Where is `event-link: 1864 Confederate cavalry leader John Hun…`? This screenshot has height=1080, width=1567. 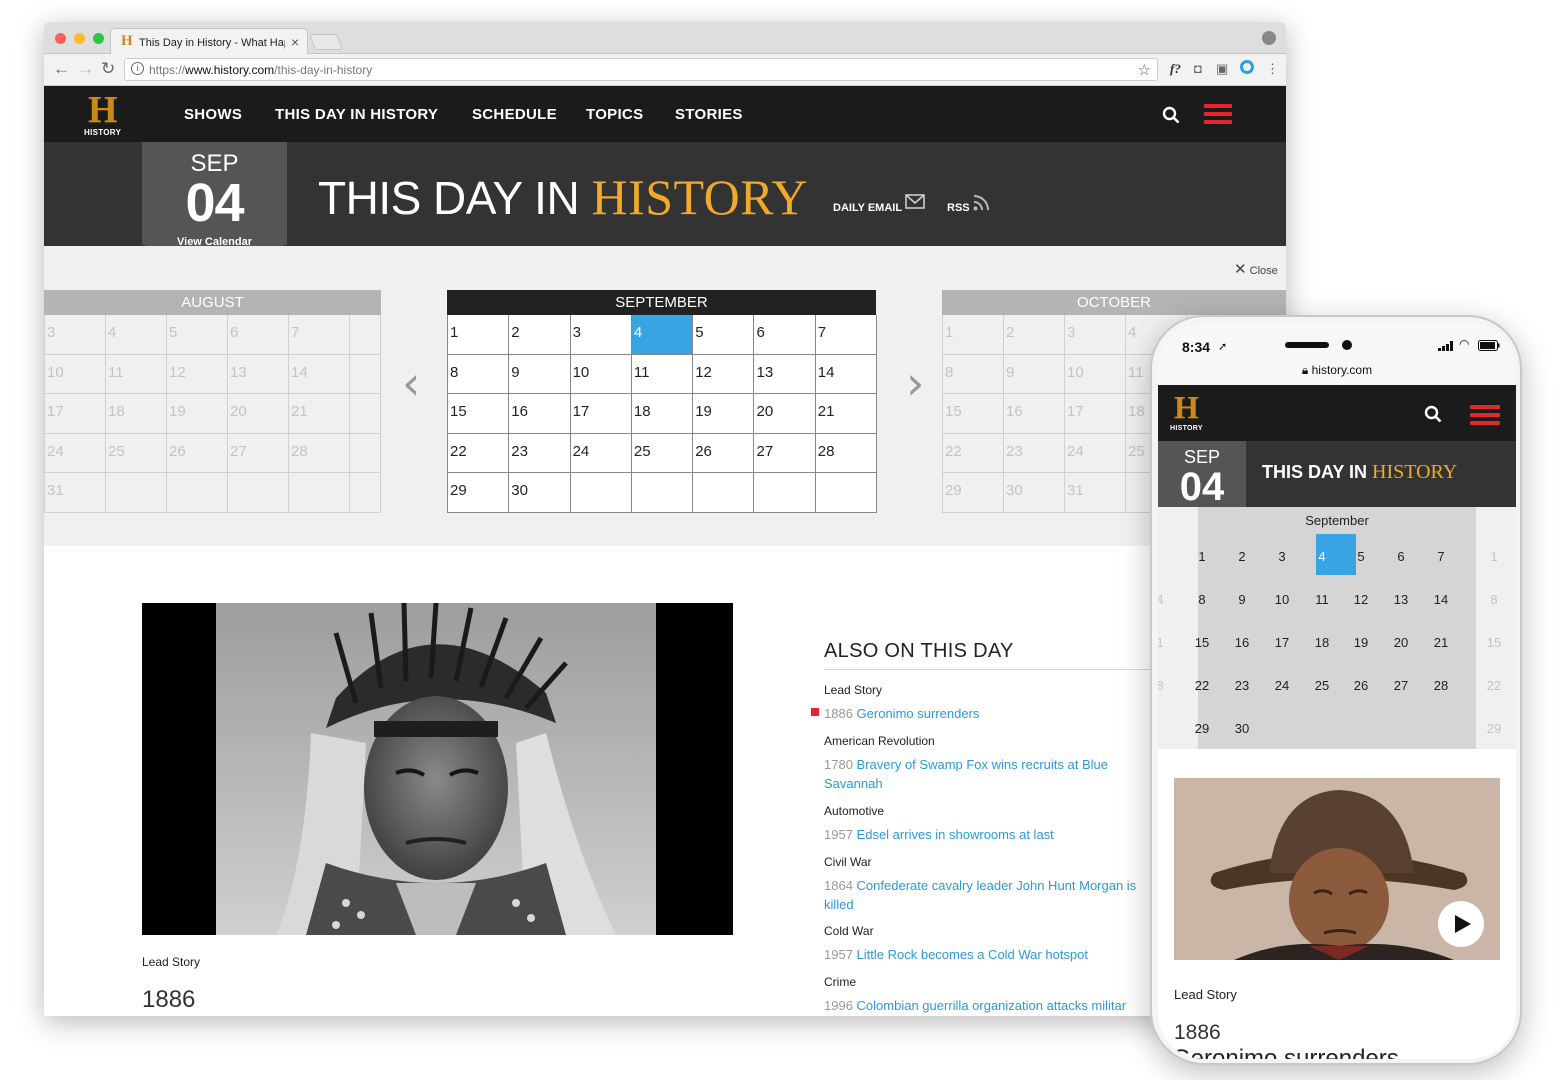 event-link: 1864 Confederate cavalry leader John Hun… is located at coordinates (991, 895).